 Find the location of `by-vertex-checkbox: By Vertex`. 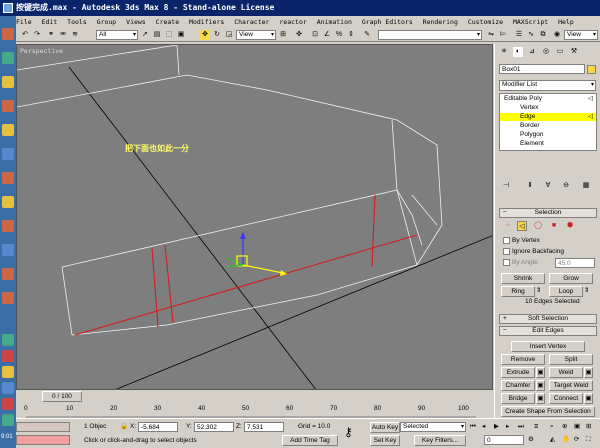

by-vertex-checkbox: By Vertex is located at coordinates (521, 241).